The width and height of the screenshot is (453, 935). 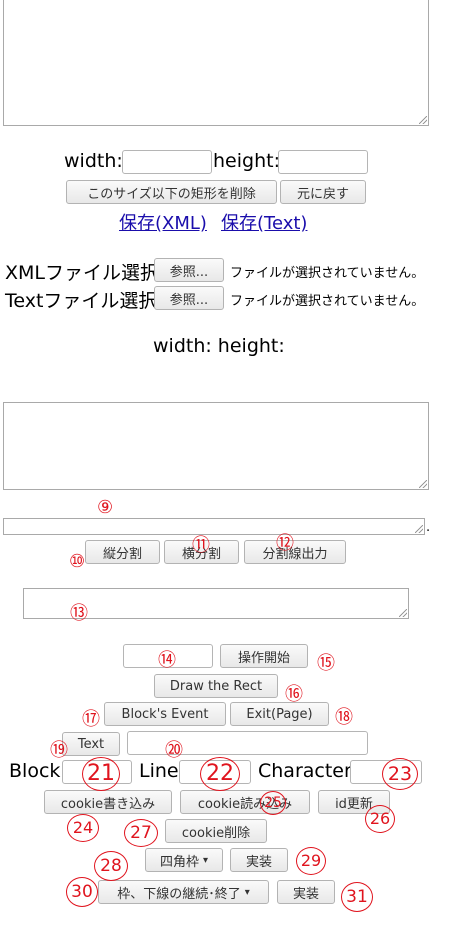 What do you see at coordinates (82, 892) in the screenshot?
I see `annotation-30: 30` at bounding box center [82, 892].